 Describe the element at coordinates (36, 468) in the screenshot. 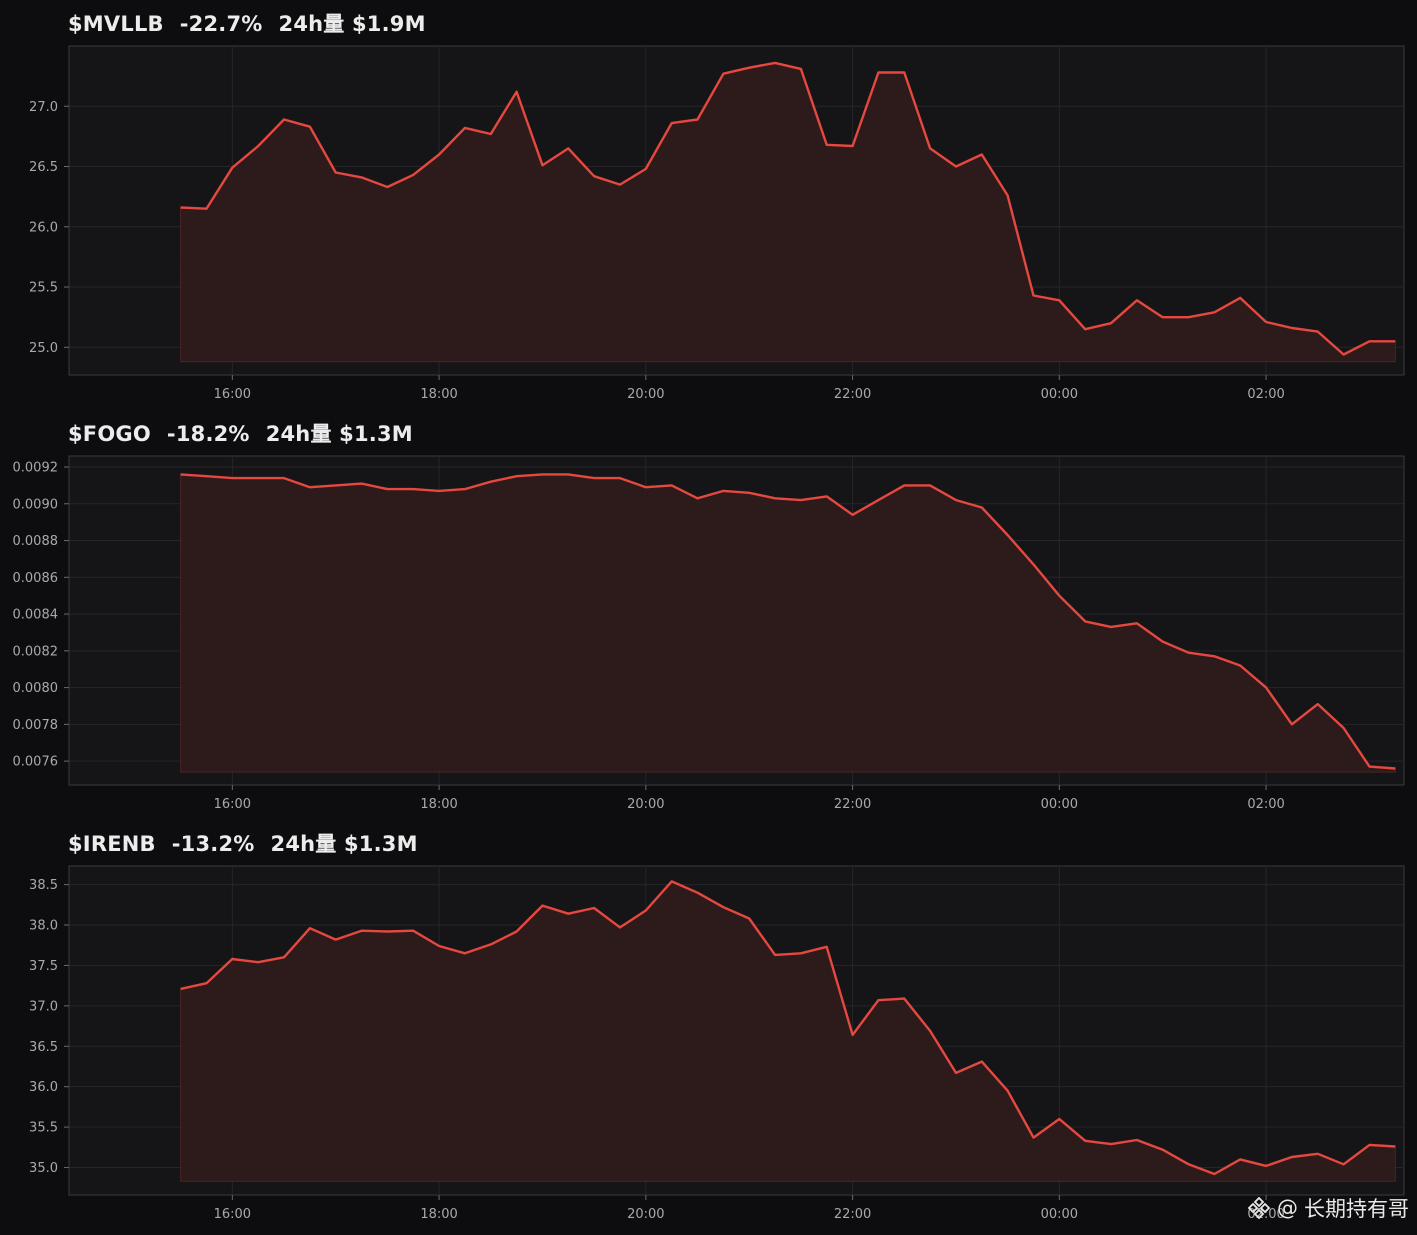

I see `y-tick-label: 0.0092` at that location.